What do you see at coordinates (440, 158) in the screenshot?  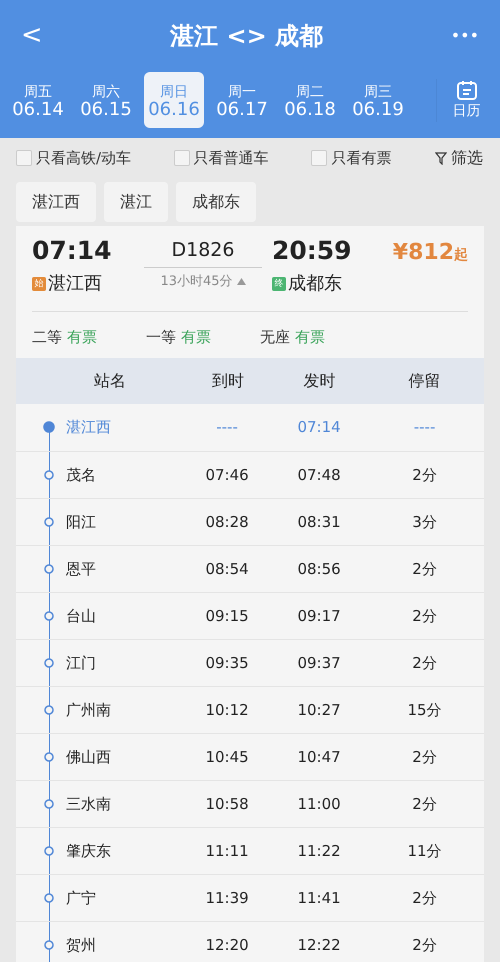 I see `filter-icon` at bounding box center [440, 158].